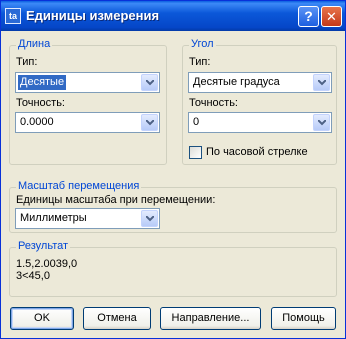 This screenshot has width=346, height=339. Describe the element at coordinates (13, 16) in the screenshot. I see `app-icon: ta` at that location.